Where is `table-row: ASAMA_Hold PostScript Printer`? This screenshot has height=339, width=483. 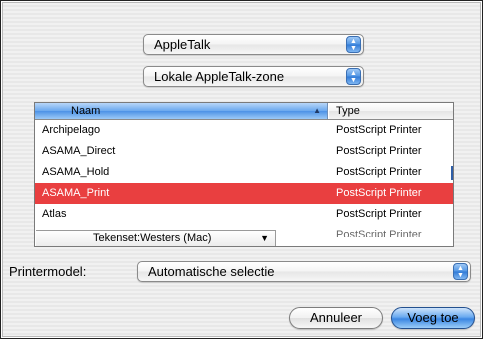 table-row: ASAMA_Hold PostScript Printer is located at coordinates (244, 172).